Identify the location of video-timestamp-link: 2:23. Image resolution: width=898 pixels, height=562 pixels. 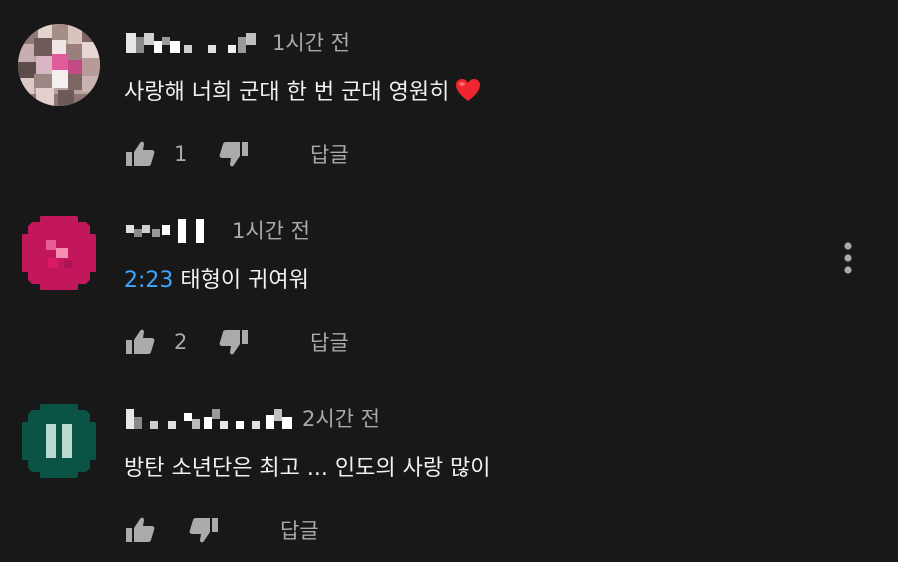
(148, 280).